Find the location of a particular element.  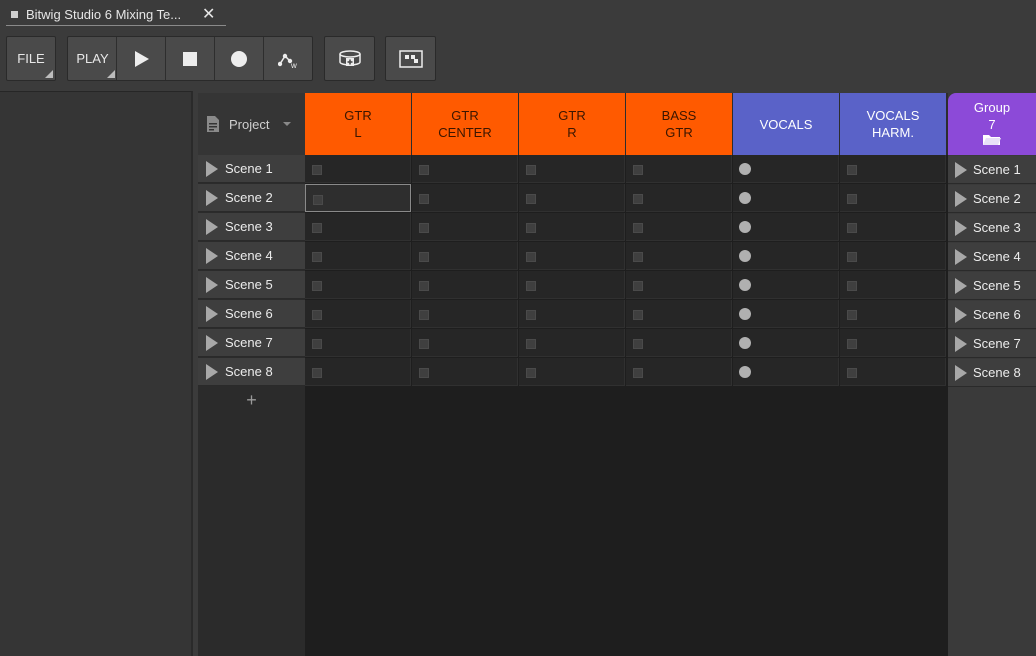

project-tab: Bitwig Studio 6 Mixing Te... ✕ is located at coordinates (116, 15).